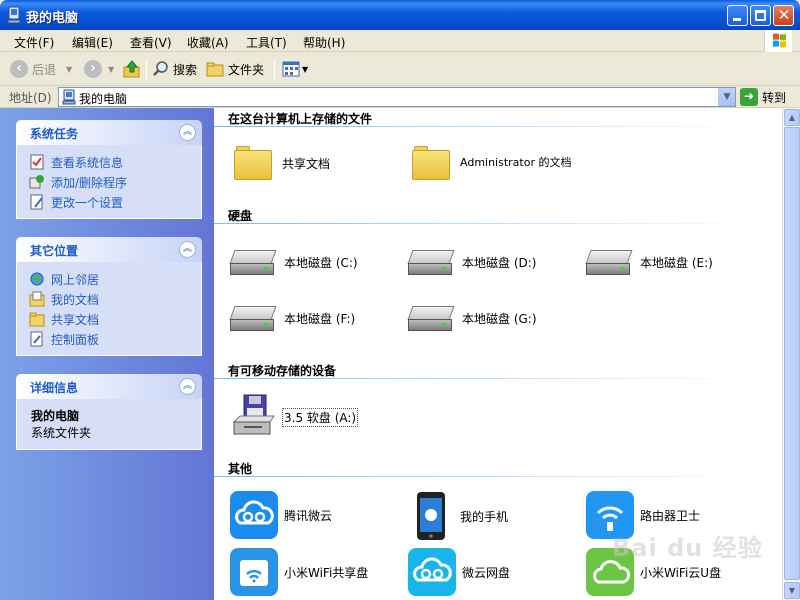 This screenshot has height=600, width=800. I want to click on address-value: 我的电脑, so click(103, 99).